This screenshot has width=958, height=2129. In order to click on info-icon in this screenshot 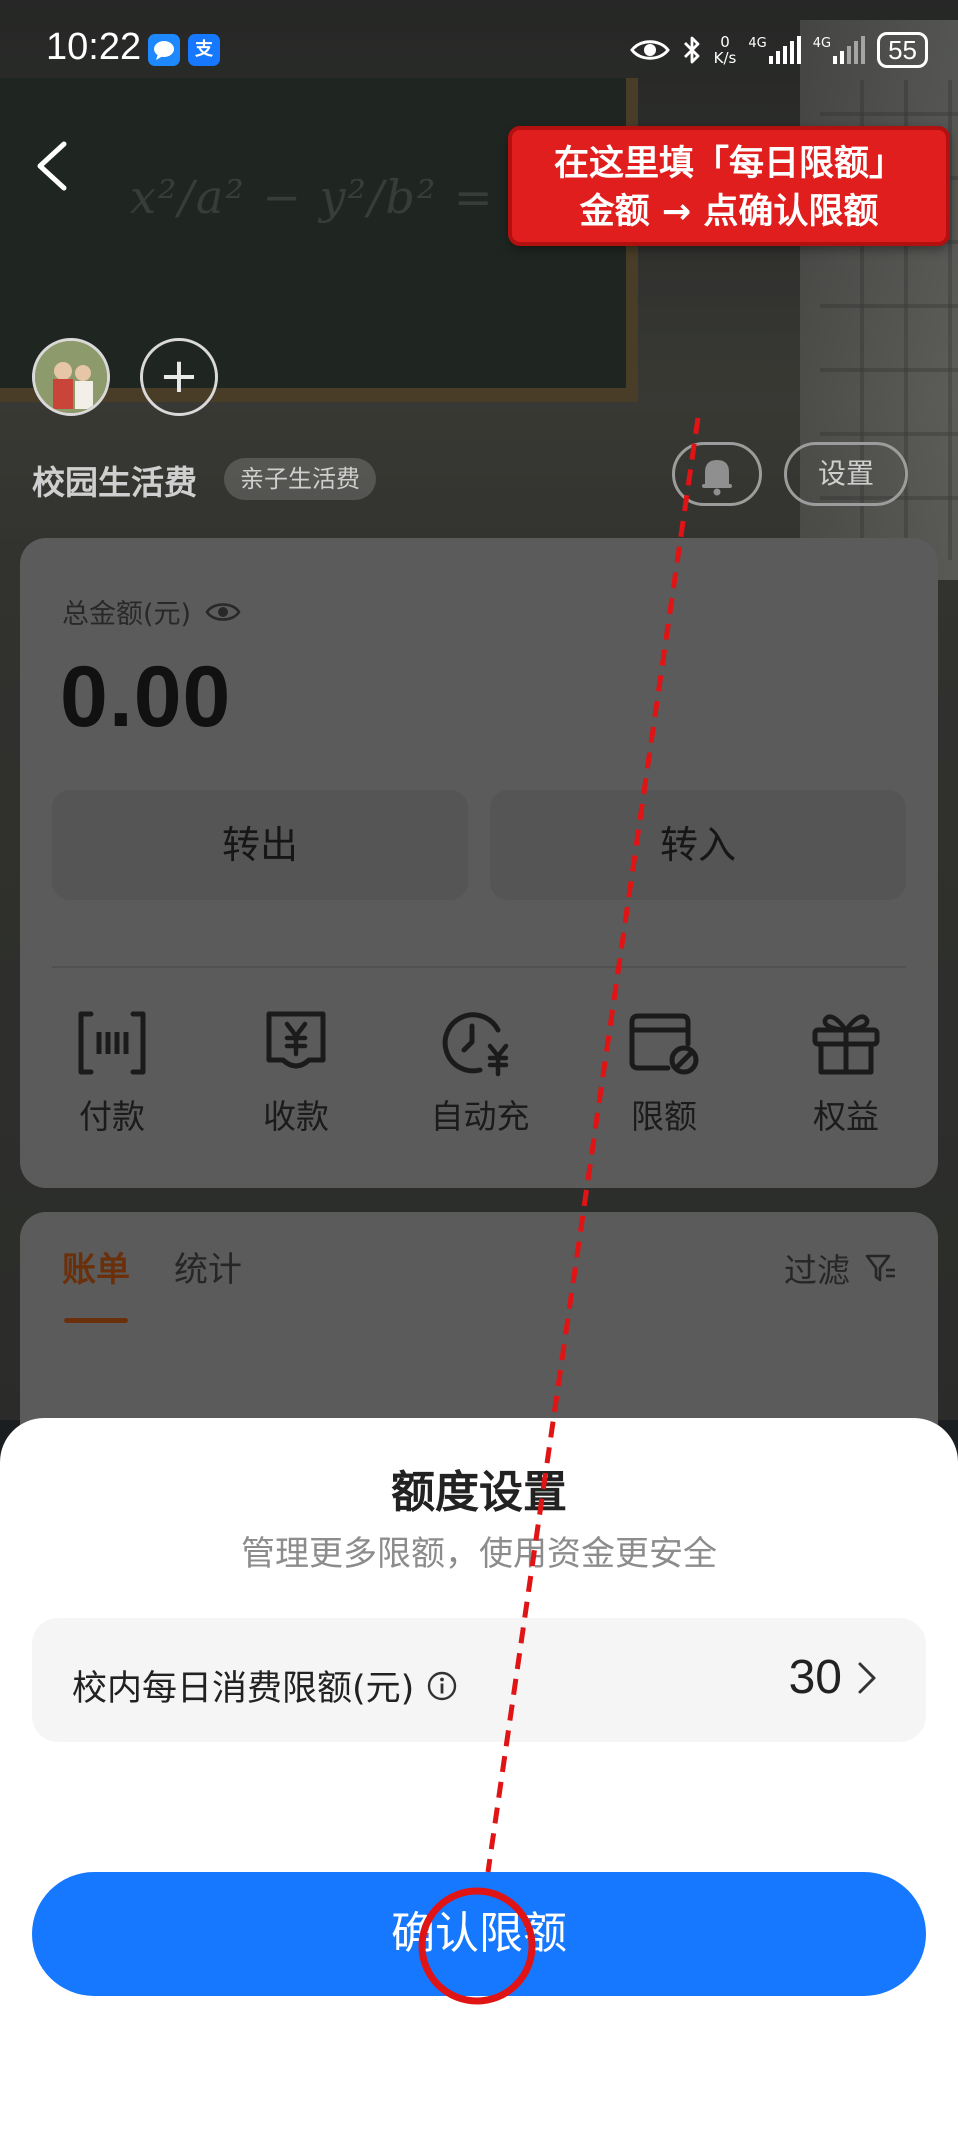, I will do `click(442, 1686)`.